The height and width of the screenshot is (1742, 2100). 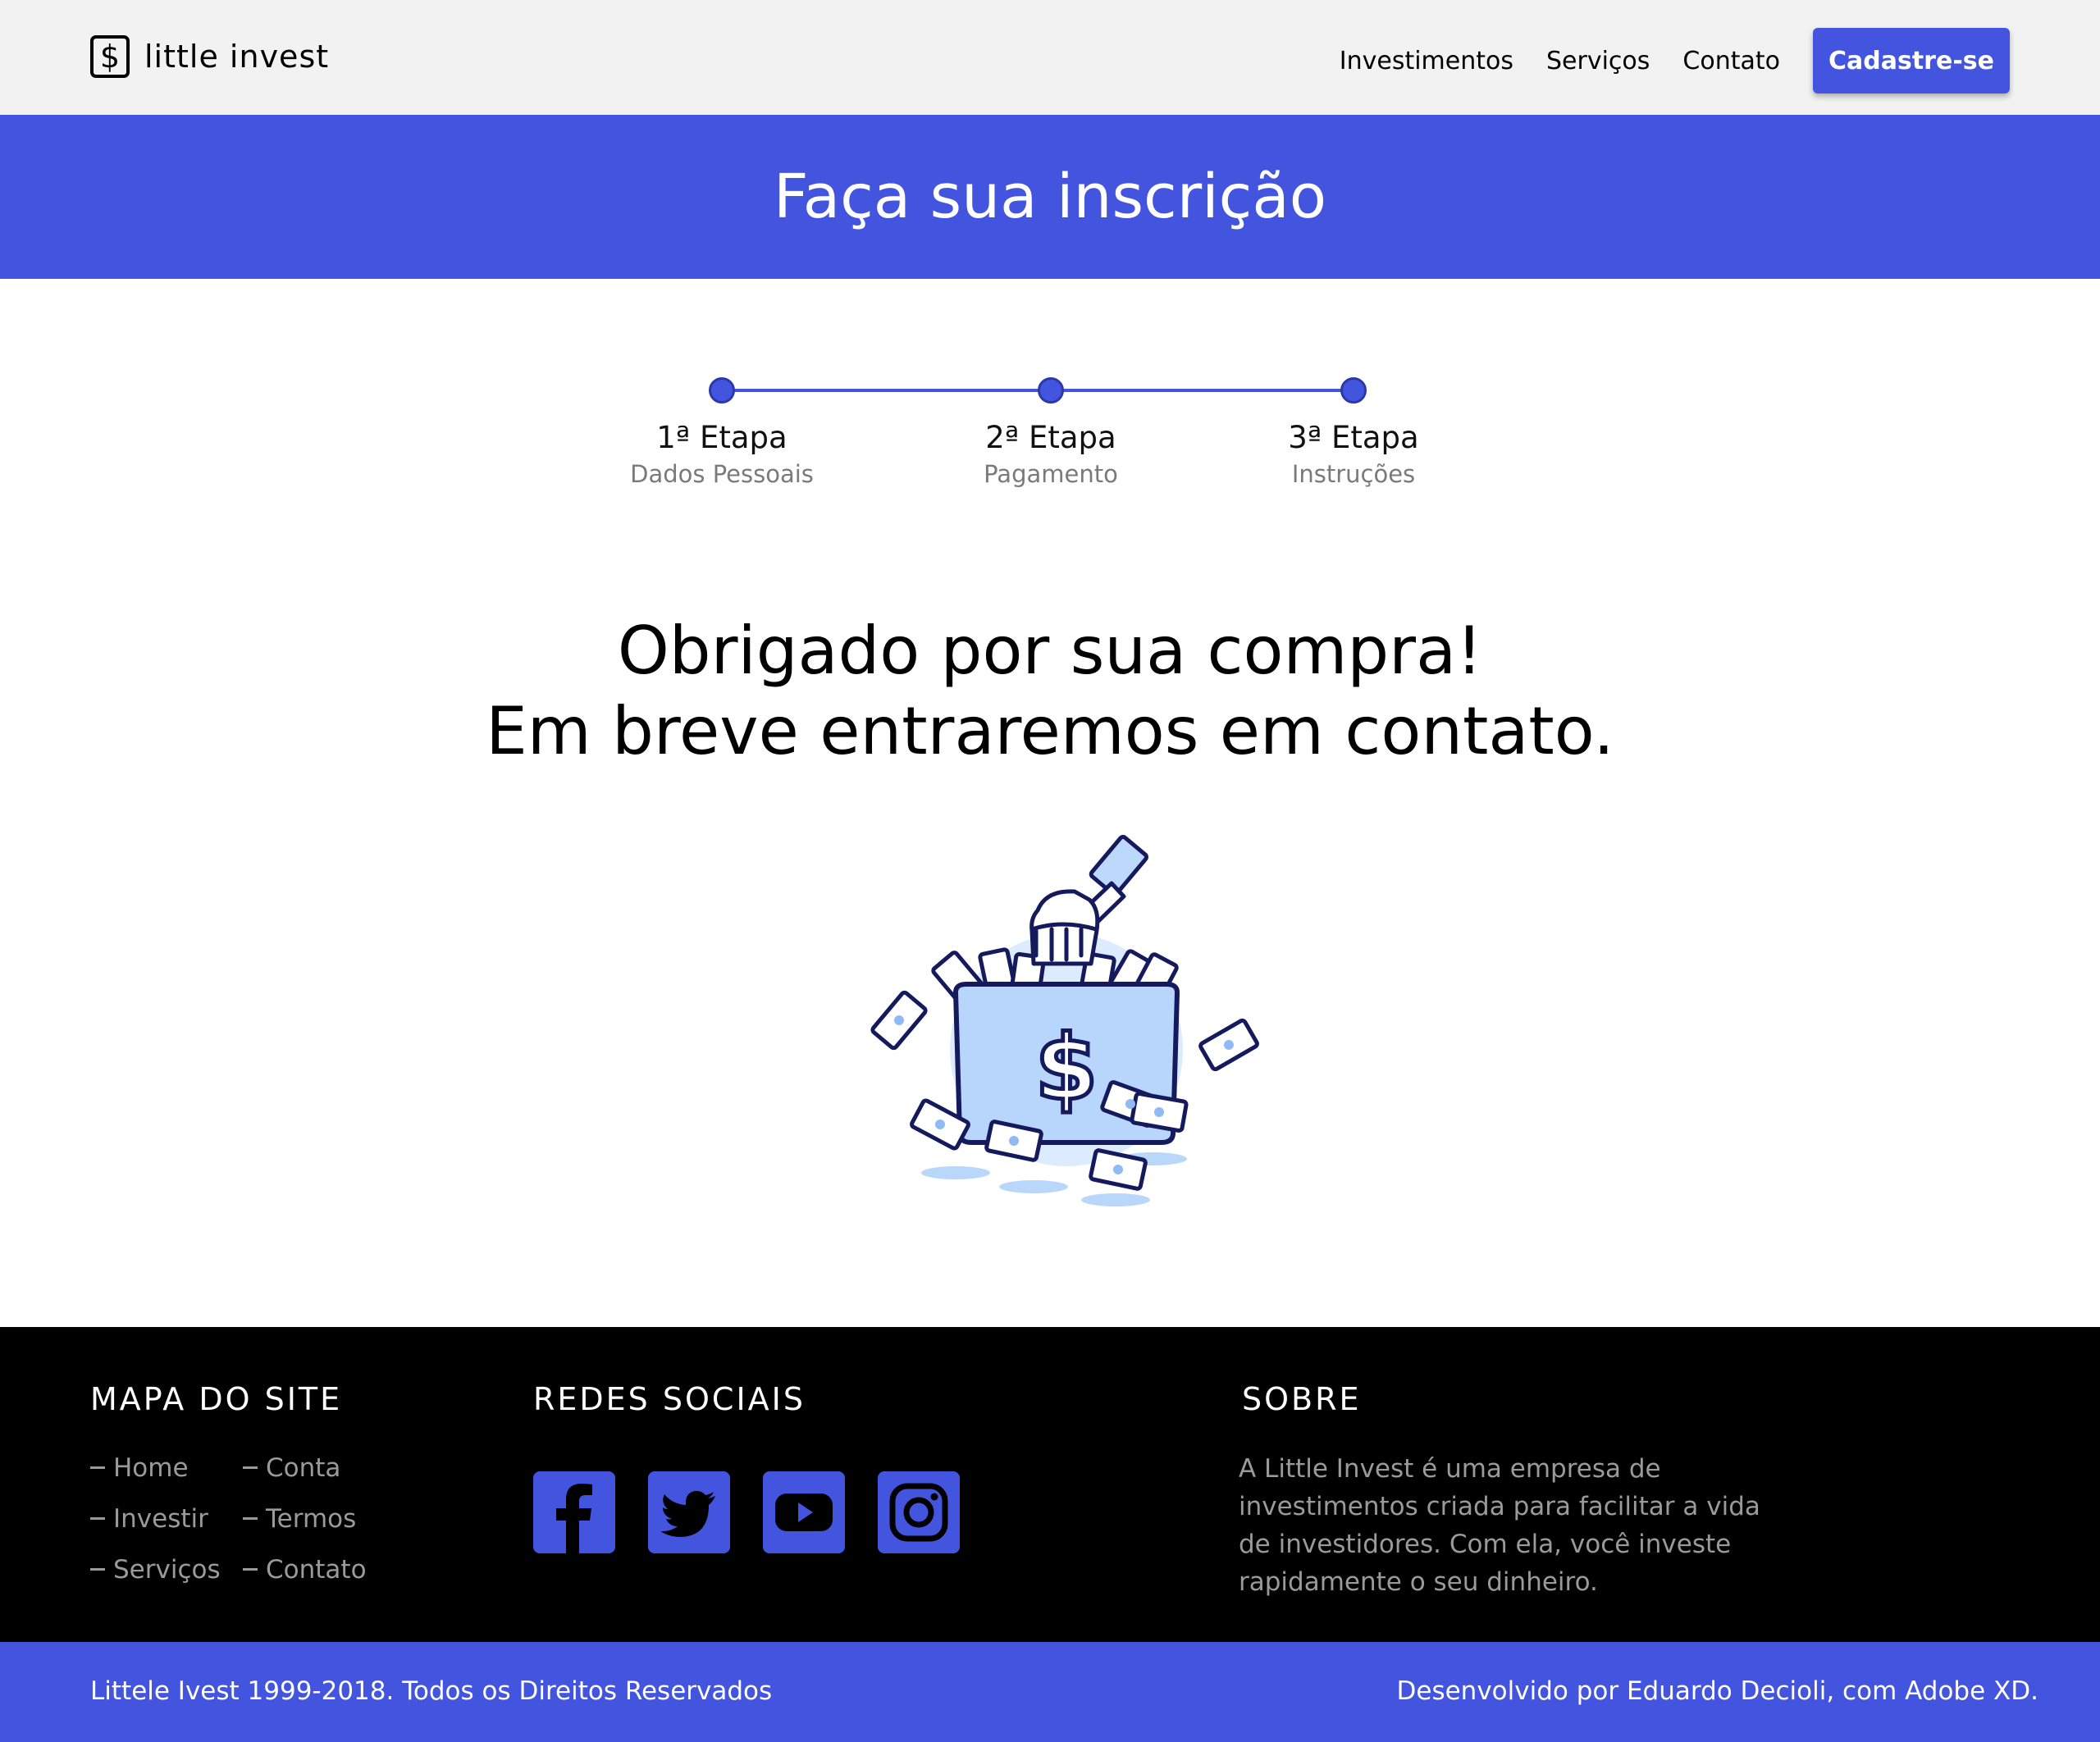 I want to click on message-line-2: Em breve entraremos em contato., so click(x=1050, y=731).